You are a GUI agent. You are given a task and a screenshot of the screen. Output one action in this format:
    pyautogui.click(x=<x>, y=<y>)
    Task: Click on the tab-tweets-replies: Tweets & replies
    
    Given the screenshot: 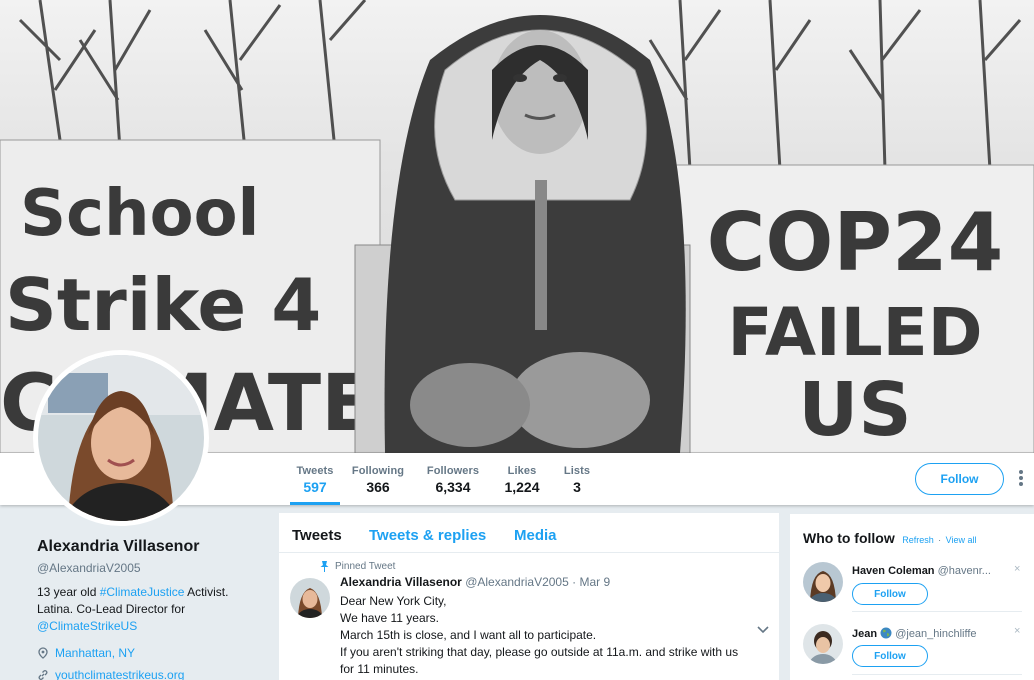 What is the action you would take?
    pyautogui.click(x=427, y=535)
    